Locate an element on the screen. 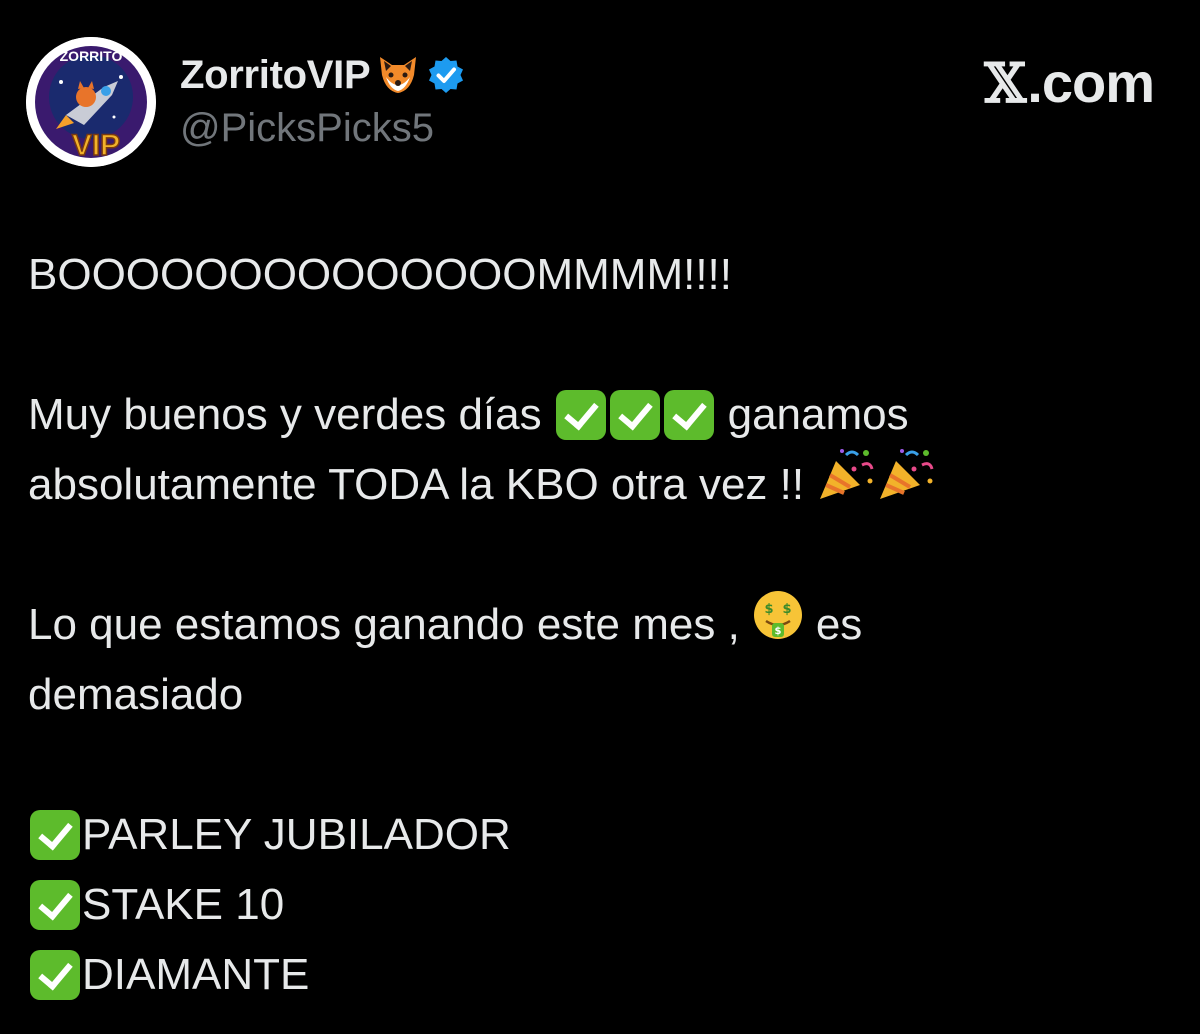  list-item: STAKE 10 is located at coordinates (598, 905).